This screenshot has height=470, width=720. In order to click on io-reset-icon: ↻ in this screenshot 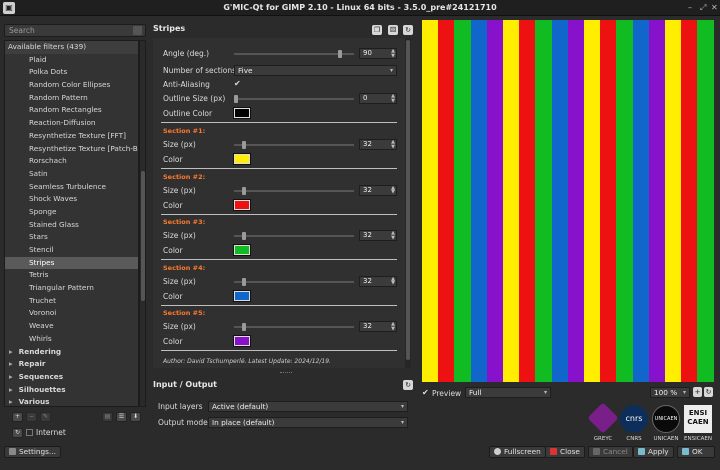, I will do `click(408, 385)`.